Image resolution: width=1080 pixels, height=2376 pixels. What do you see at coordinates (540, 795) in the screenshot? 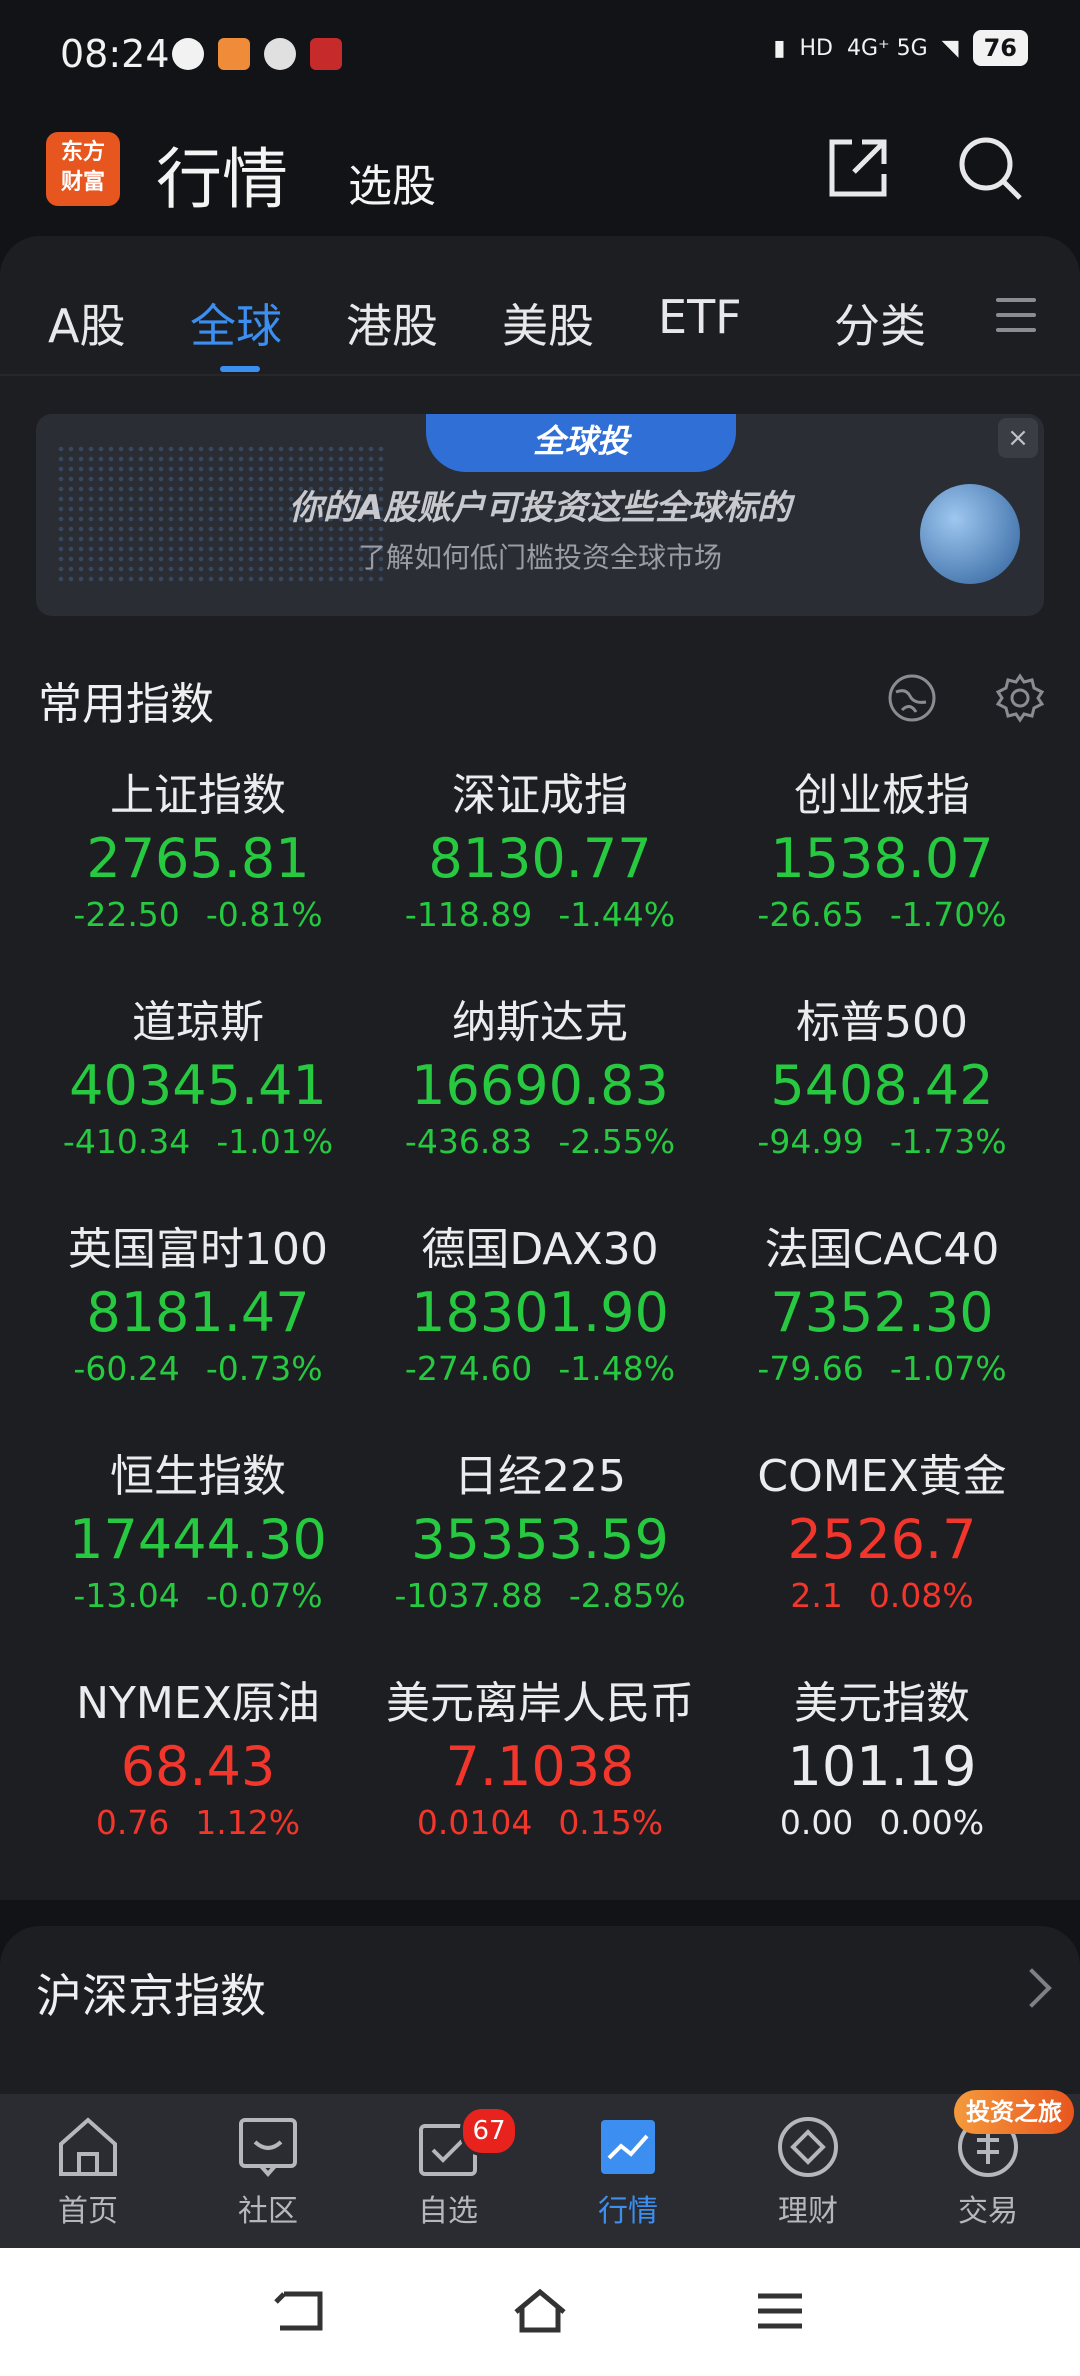
I see `index-name: 深证成指` at bounding box center [540, 795].